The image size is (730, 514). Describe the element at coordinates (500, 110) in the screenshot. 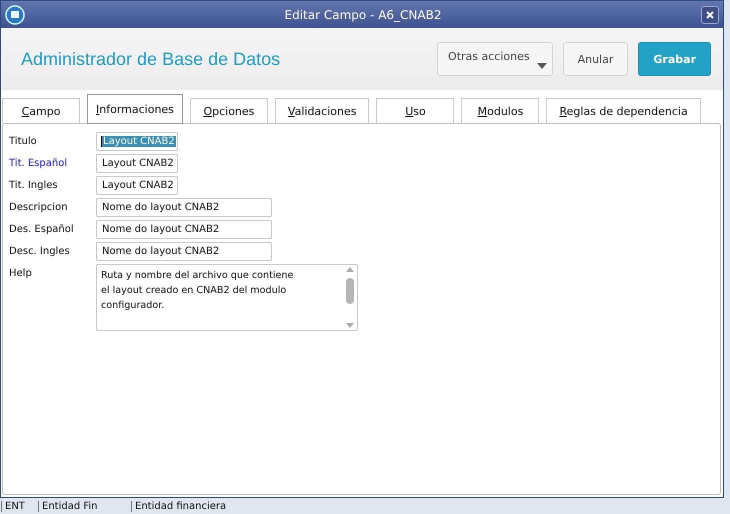

I see `tab: Modulos` at that location.